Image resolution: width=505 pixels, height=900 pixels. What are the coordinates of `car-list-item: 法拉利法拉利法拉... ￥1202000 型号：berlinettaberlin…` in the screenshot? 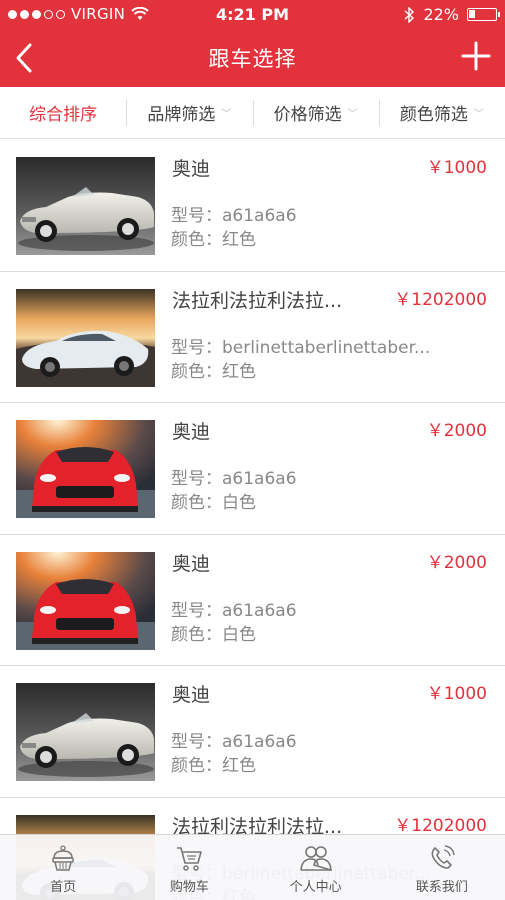 It's located at (252, 338).